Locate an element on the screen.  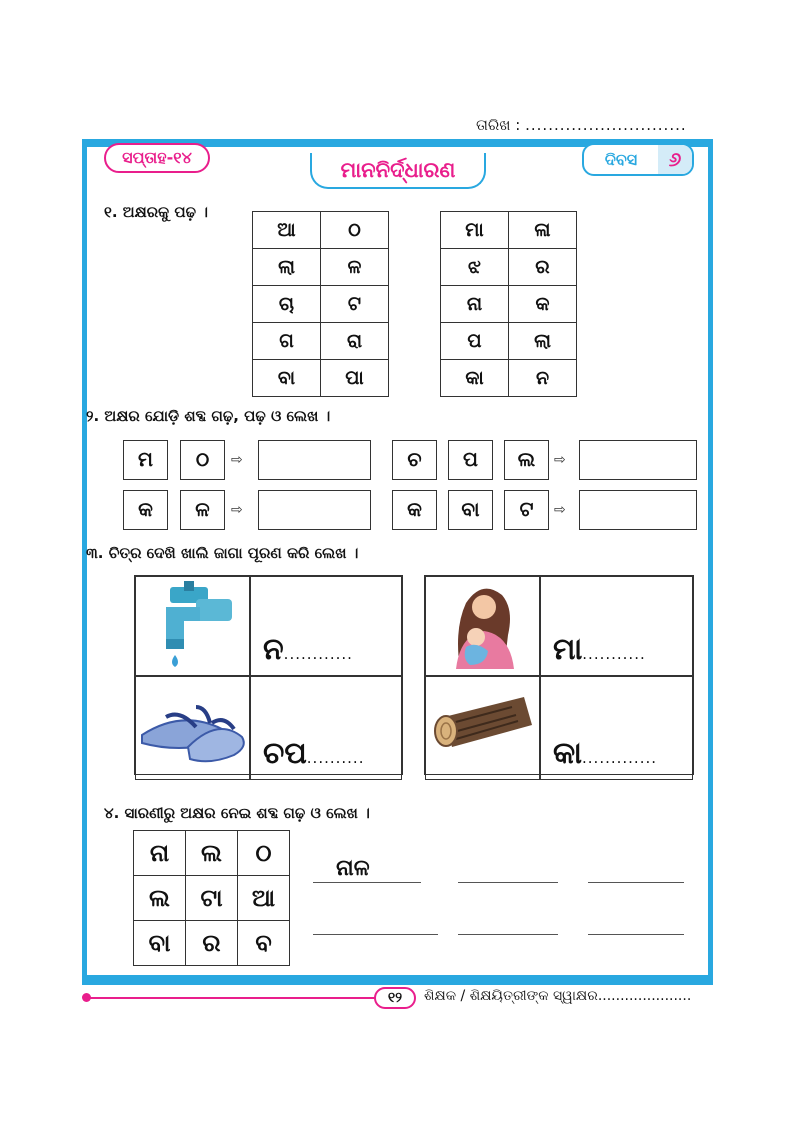
letter-cell: ଝ is located at coordinates (474, 267).